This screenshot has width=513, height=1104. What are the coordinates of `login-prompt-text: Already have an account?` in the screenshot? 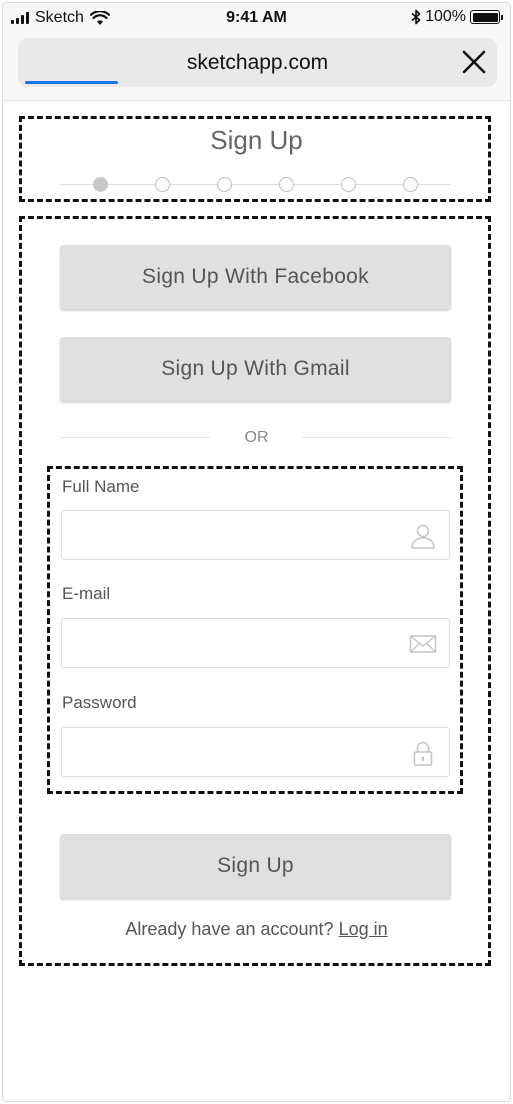 It's located at (229, 929).